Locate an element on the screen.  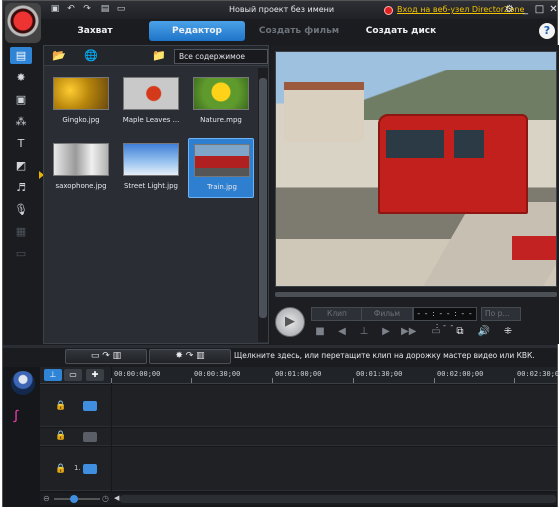
settings-icon: ⚙ is located at coordinates (509, 9).